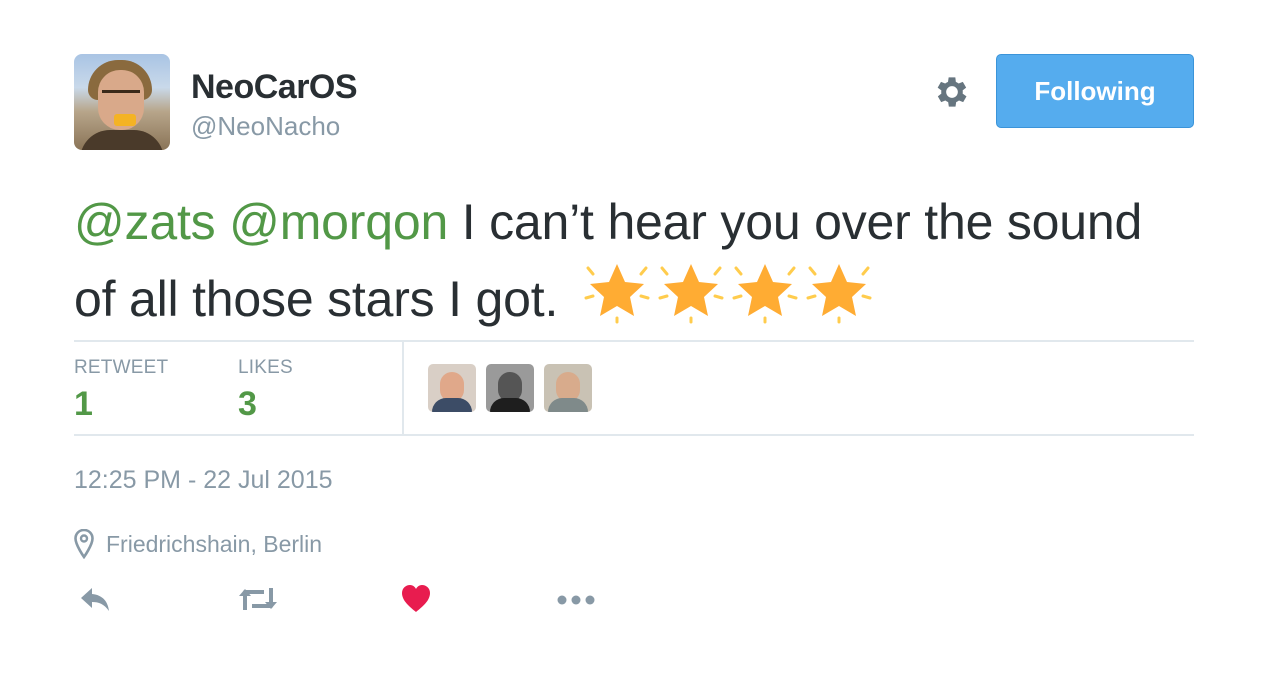 This screenshot has width=1262, height=674. I want to click on mention-link: @morqon, so click(338, 222).